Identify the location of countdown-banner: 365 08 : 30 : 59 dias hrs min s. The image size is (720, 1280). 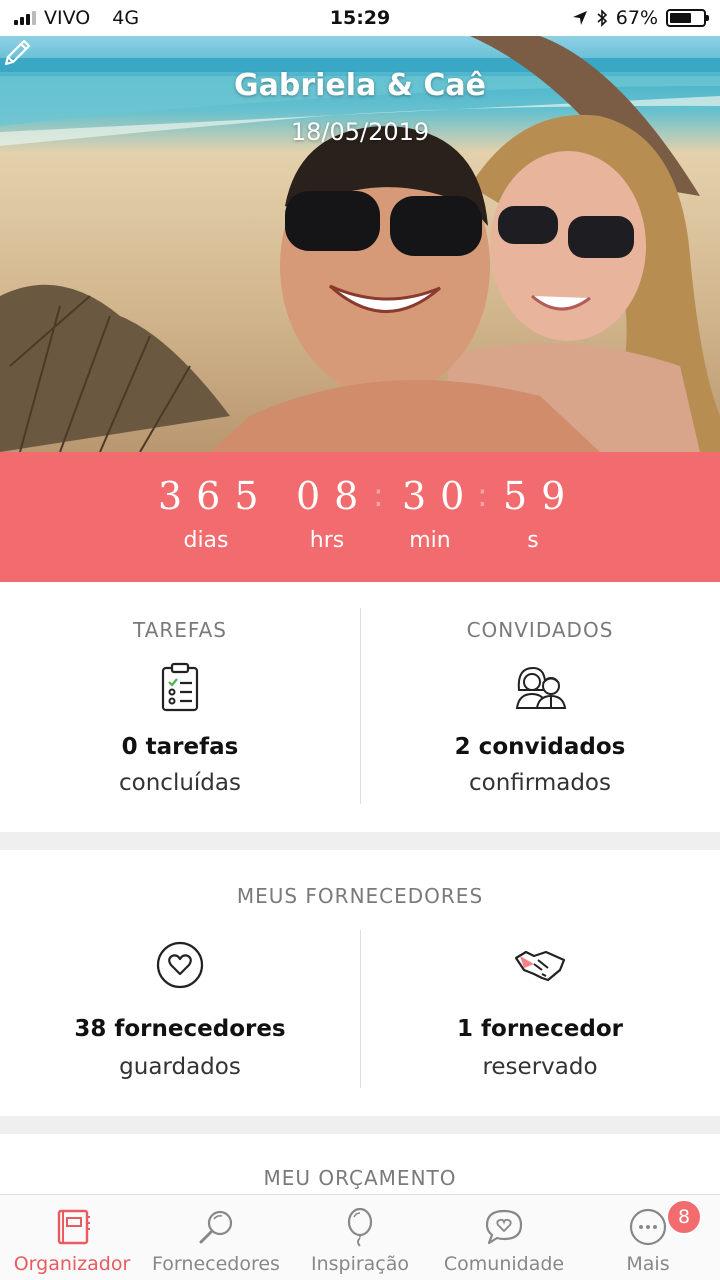
(360, 517).